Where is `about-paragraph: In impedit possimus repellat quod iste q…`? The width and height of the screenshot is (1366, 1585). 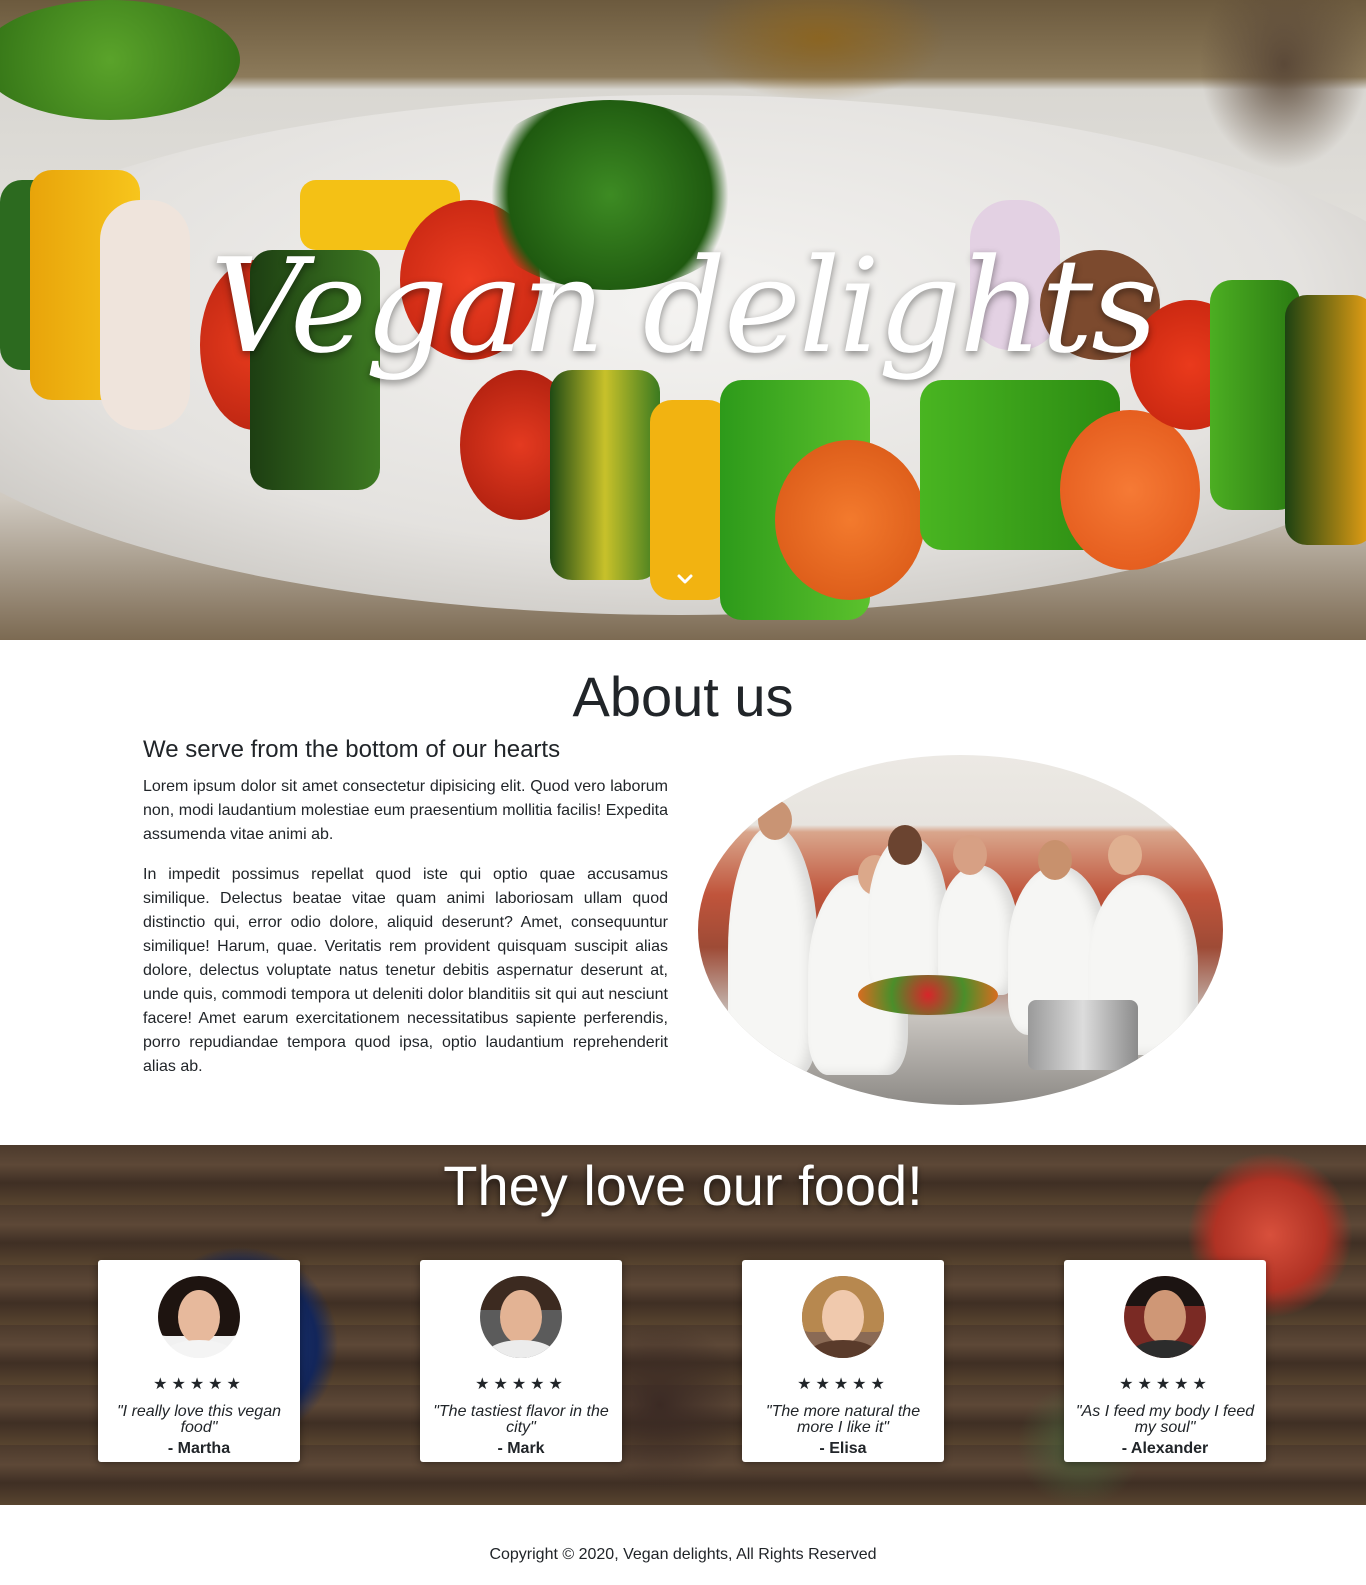 about-paragraph: In impedit possimus repellat quod iste q… is located at coordinates (405, 970).